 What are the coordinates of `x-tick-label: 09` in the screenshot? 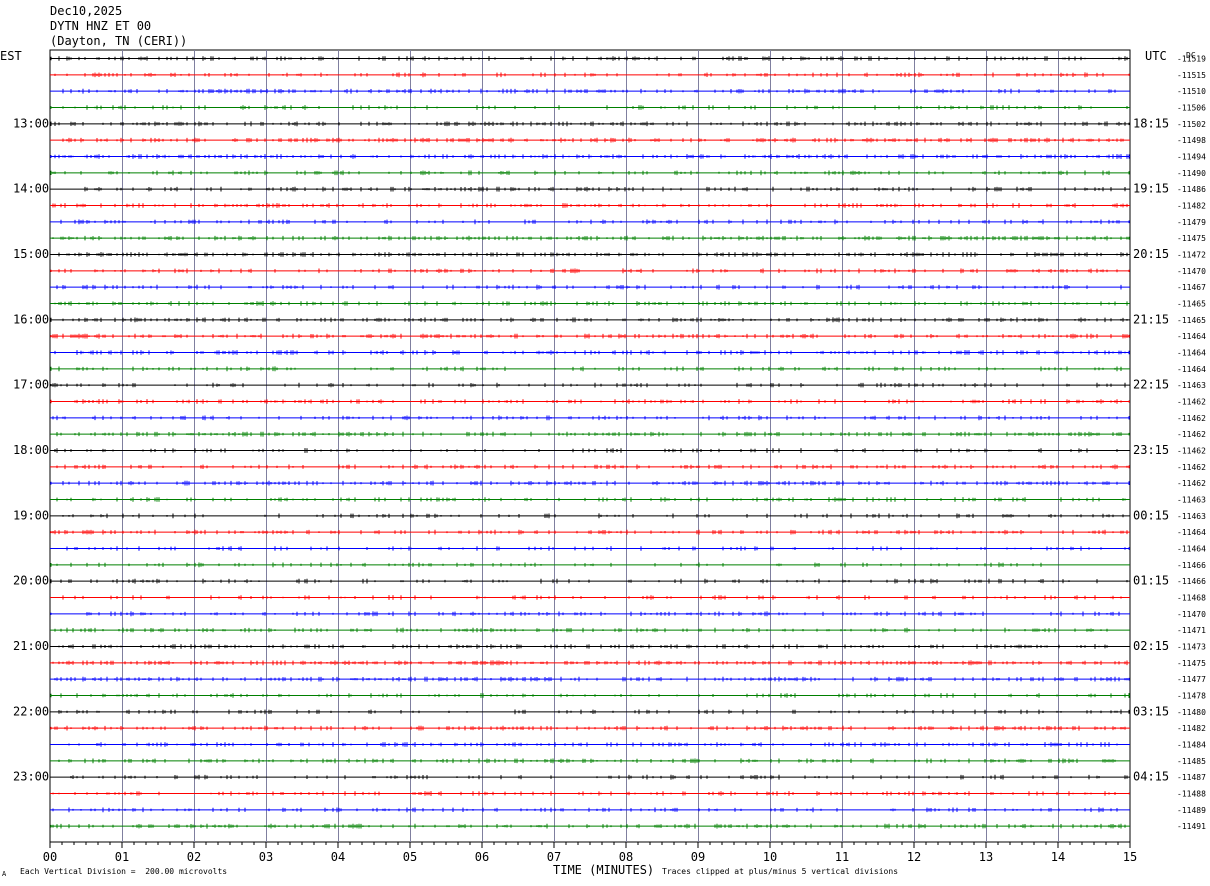 It's located at (698, 857).